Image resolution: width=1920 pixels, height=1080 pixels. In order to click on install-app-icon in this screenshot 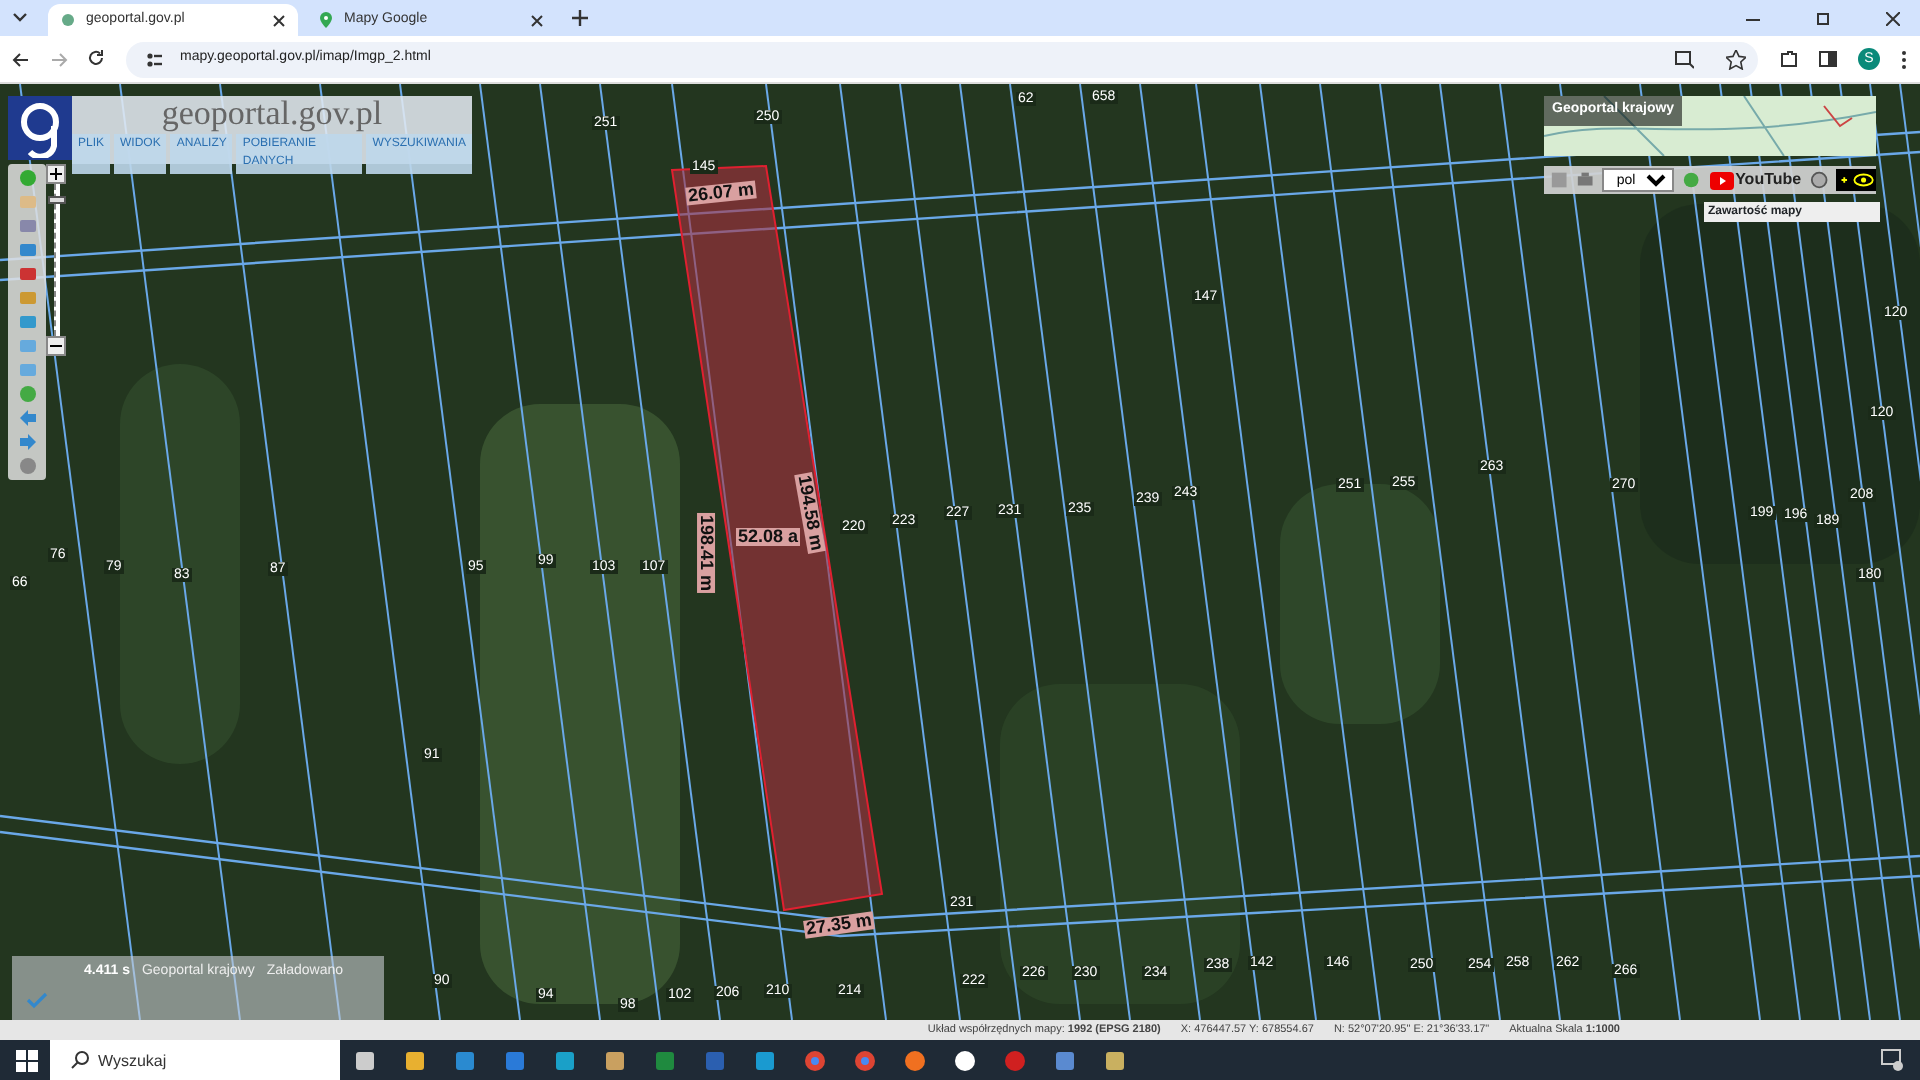, I will do `click(1684, 59)`.